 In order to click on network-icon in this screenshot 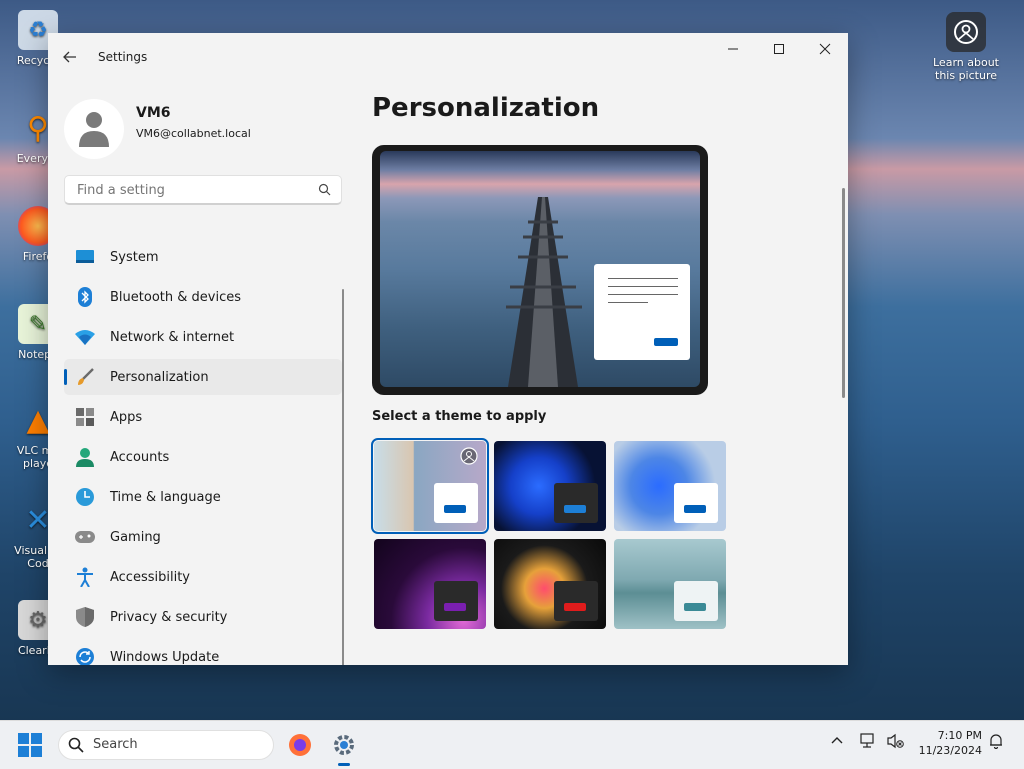, I will do `click(867, 740)`.